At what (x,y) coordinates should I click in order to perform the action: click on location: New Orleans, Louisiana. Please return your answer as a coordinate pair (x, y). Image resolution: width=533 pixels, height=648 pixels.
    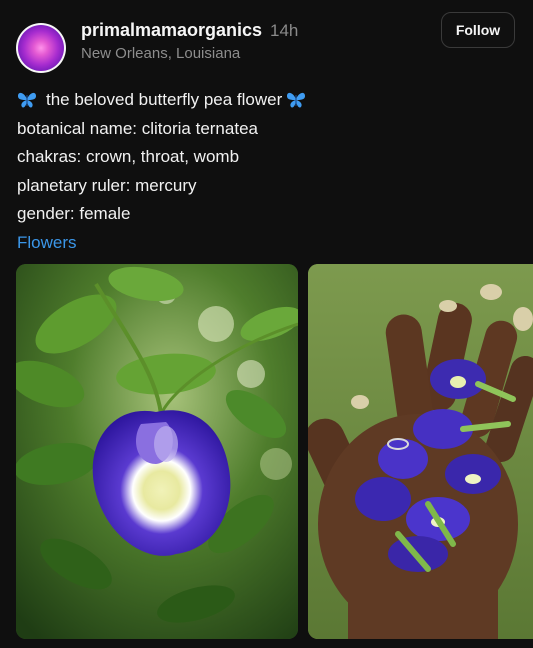
    Looking at the image, I should click on (160, 53).